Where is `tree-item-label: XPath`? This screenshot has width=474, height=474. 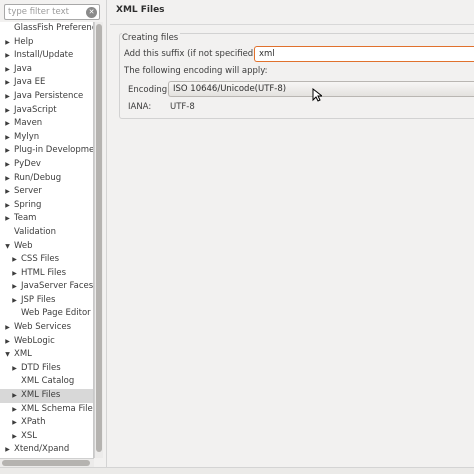 tree-item-label: XPath is located at coordinates (33, 422).